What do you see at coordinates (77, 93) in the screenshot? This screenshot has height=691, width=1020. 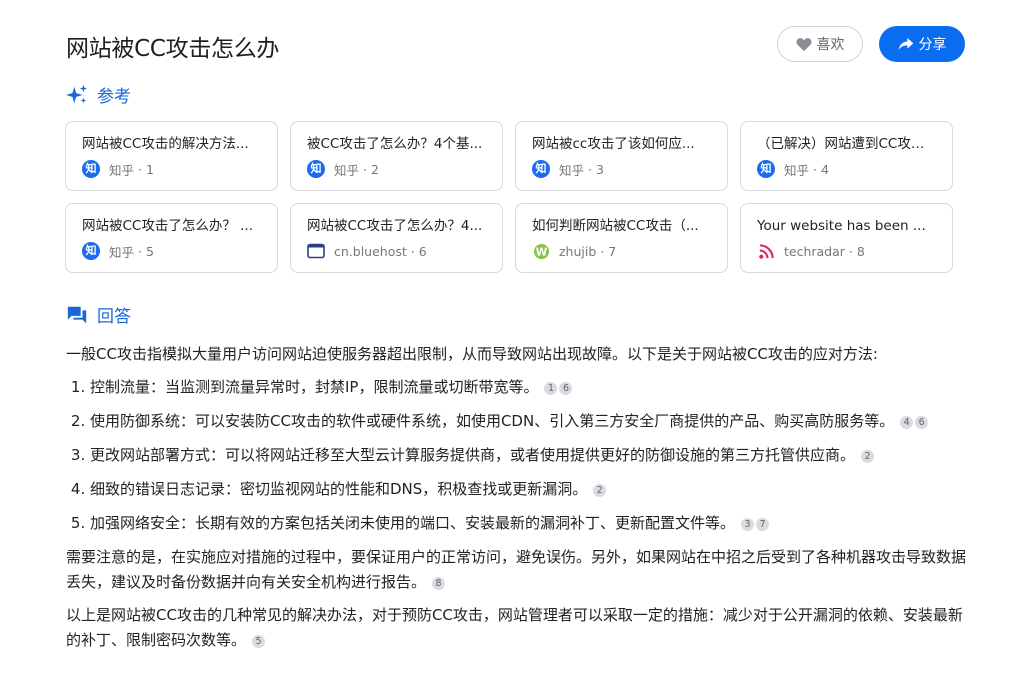 I see `sparkle-icon` at bounding box center [77, 93].